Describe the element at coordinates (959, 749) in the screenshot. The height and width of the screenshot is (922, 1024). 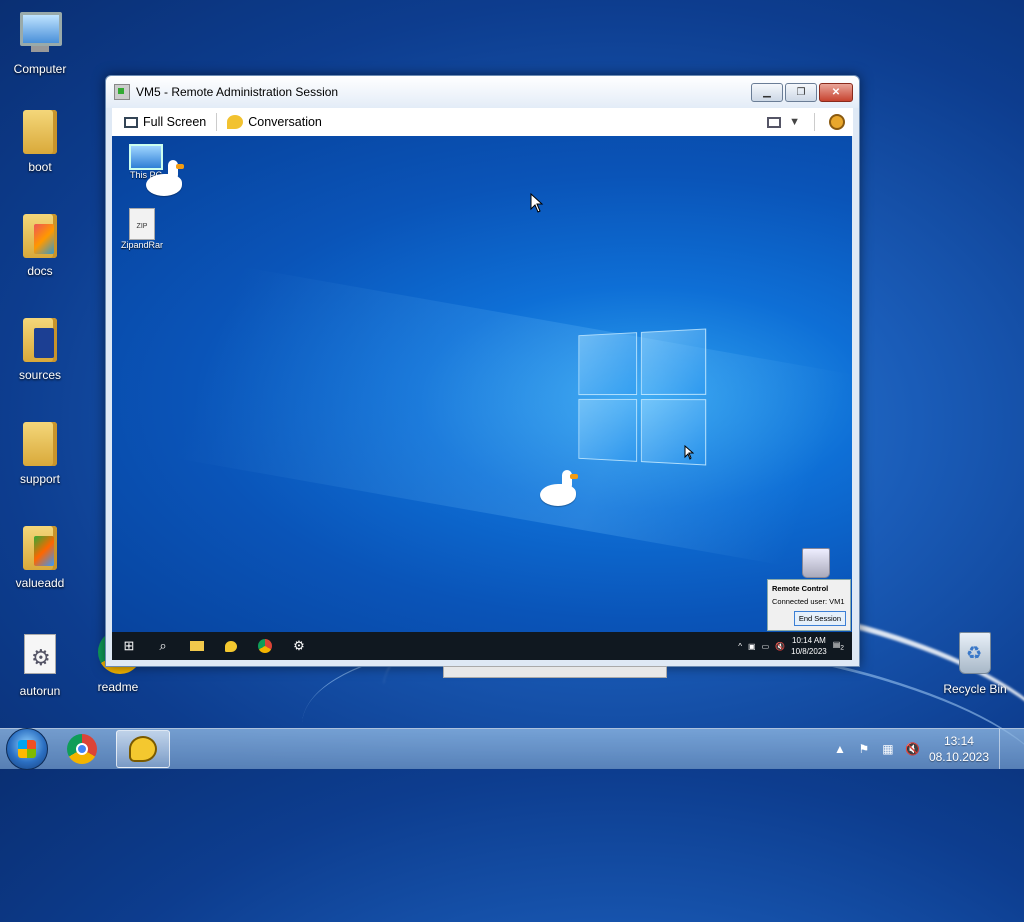
I see `clock: 13:14 08.10.2023` at that location.